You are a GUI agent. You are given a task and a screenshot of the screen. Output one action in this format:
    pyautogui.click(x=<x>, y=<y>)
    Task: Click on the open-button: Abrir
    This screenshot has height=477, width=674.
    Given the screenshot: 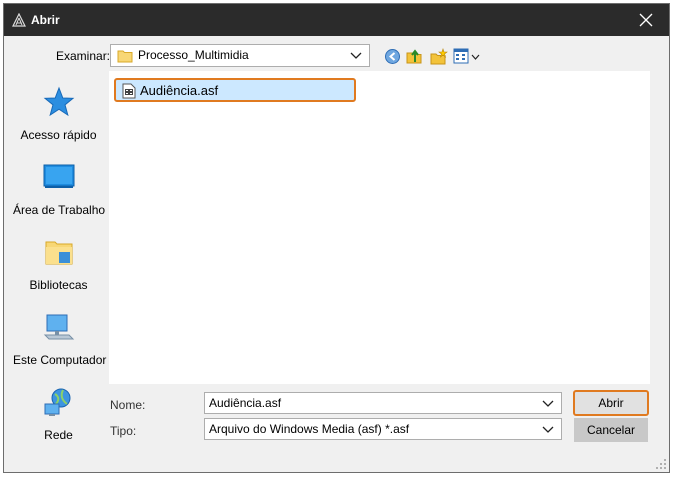 What is the action you would take?
    pyautogui.click(x=611, y=403)
    